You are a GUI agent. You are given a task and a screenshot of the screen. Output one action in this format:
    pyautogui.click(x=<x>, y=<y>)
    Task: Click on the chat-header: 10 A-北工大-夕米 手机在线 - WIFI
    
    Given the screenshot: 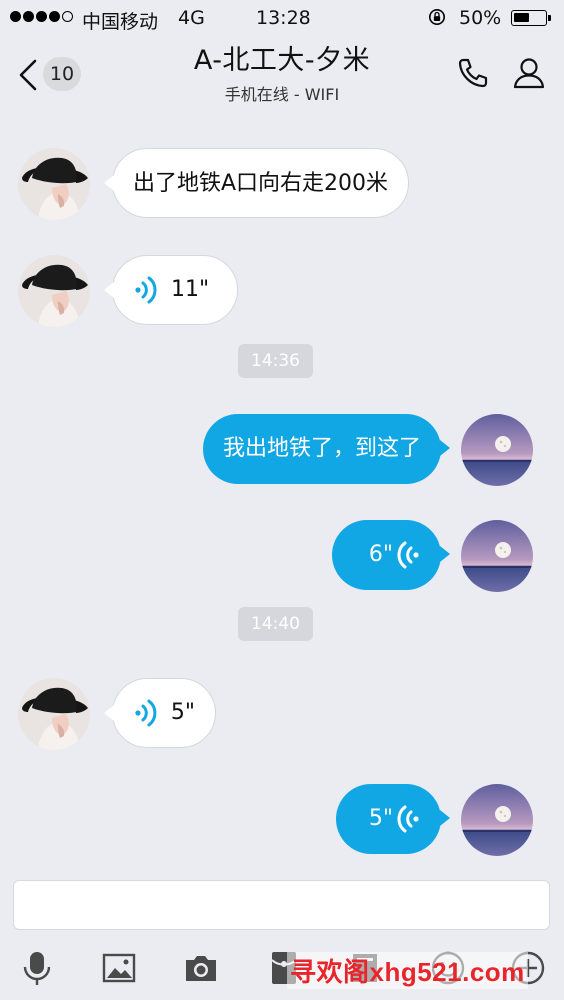 What is the action you would take?
    pyautogui.click(x=282, y=74)
    